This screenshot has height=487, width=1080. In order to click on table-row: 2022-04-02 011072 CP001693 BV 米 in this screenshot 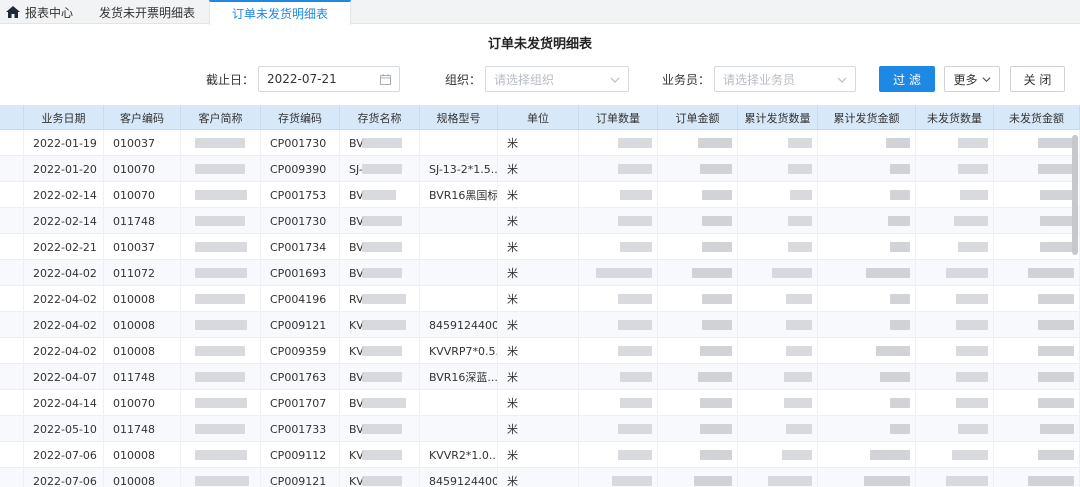, I will do `click(540, 273)`.